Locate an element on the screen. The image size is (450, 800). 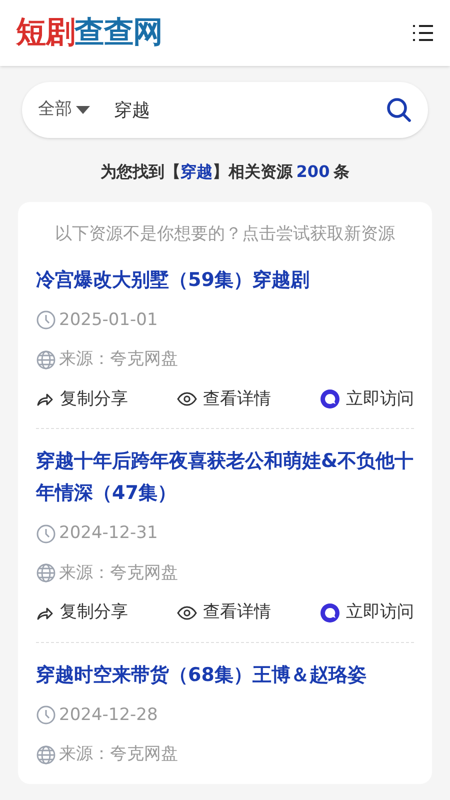
search-input: 穿越 is located at coordinates (250, 110).